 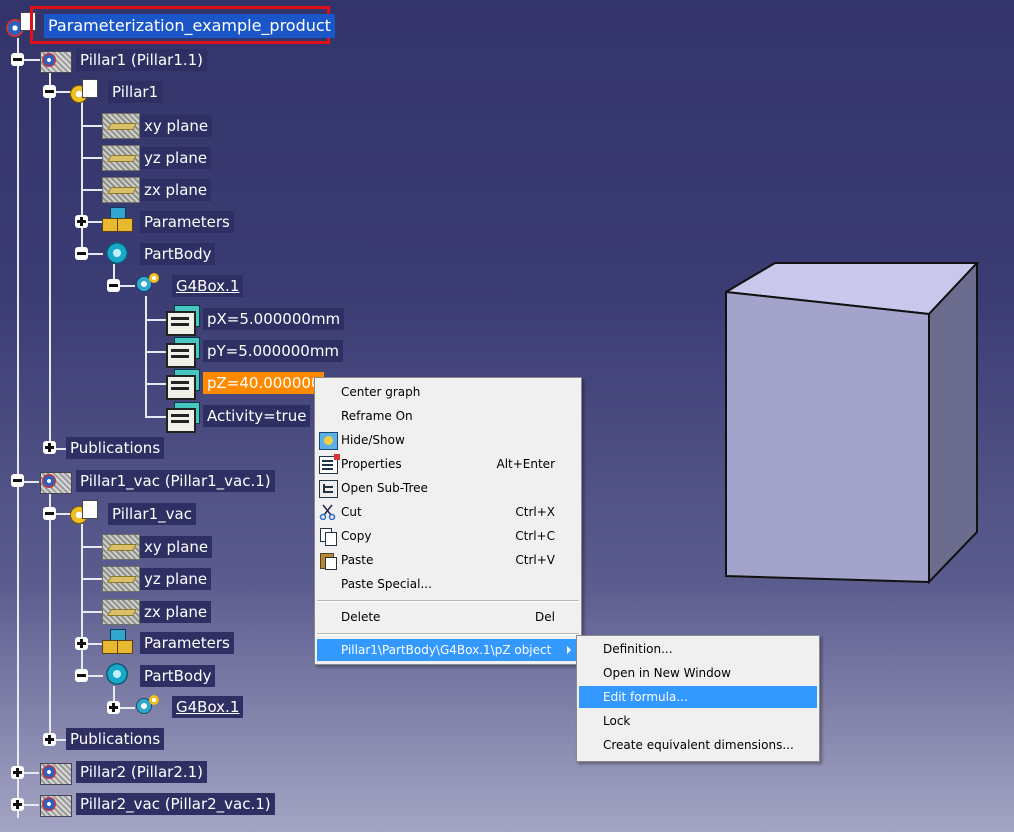 What do you see at coordinates (152, 514) in the screenshot?
I see `tree-item-pillar1-vac-part: Pillar1_vac` at bounding box center [152, 514].